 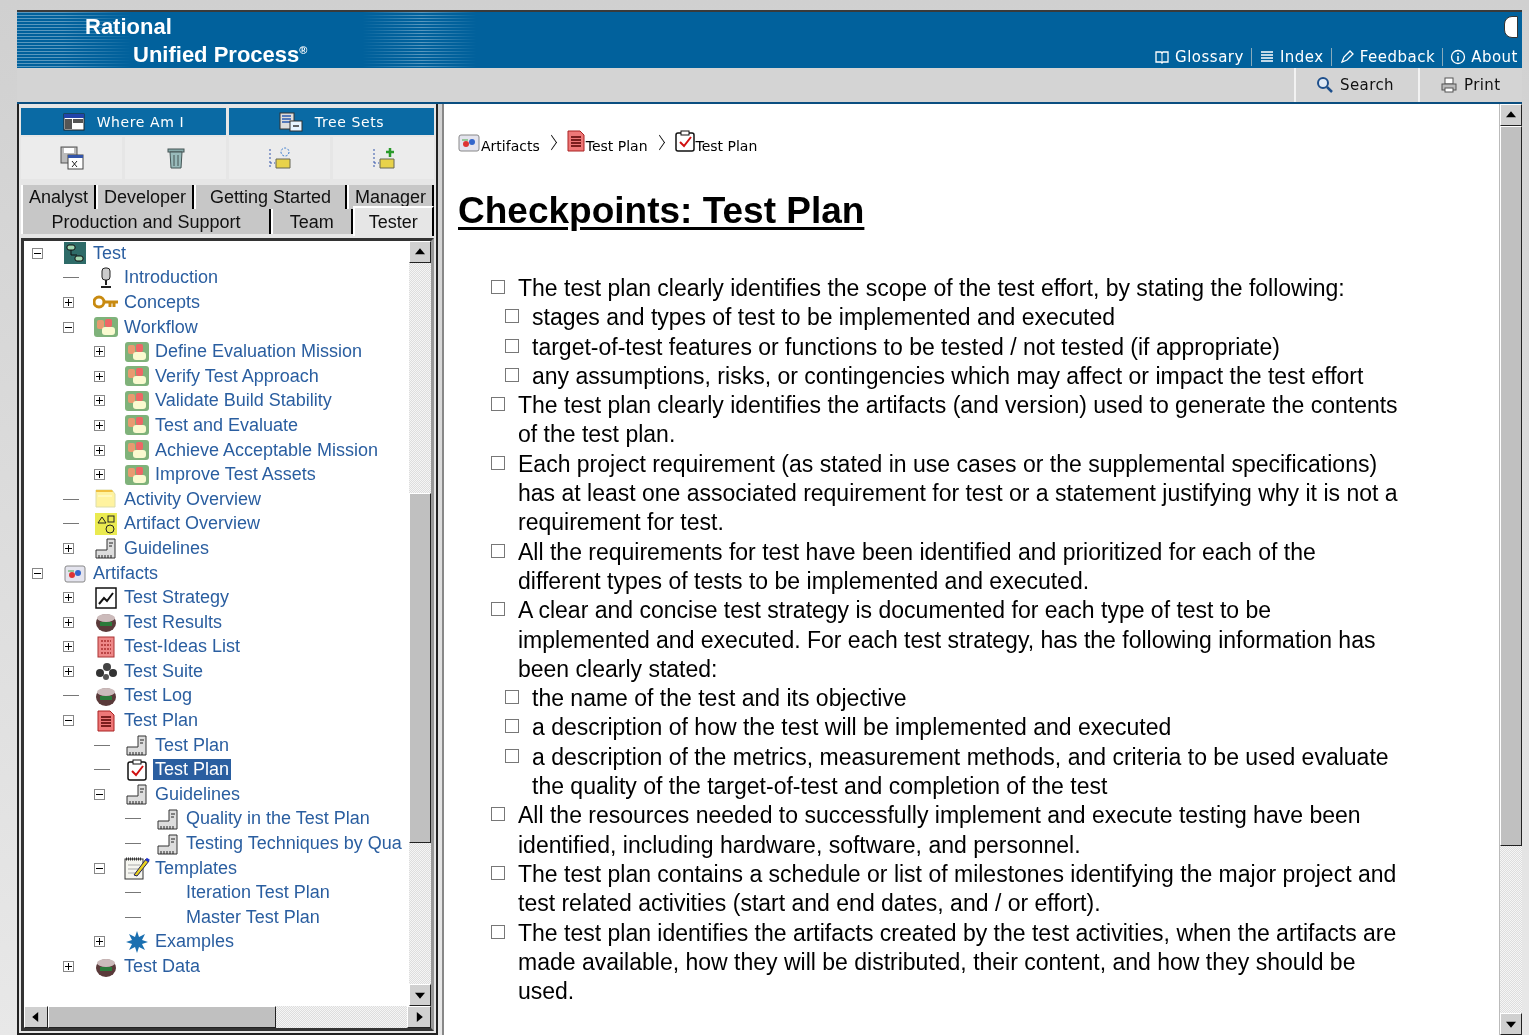 What do you see at coordinates (510, 146) in the screenshot?
I see `breadcrumb-link: Artifacts` at bounding box center [510, 146].